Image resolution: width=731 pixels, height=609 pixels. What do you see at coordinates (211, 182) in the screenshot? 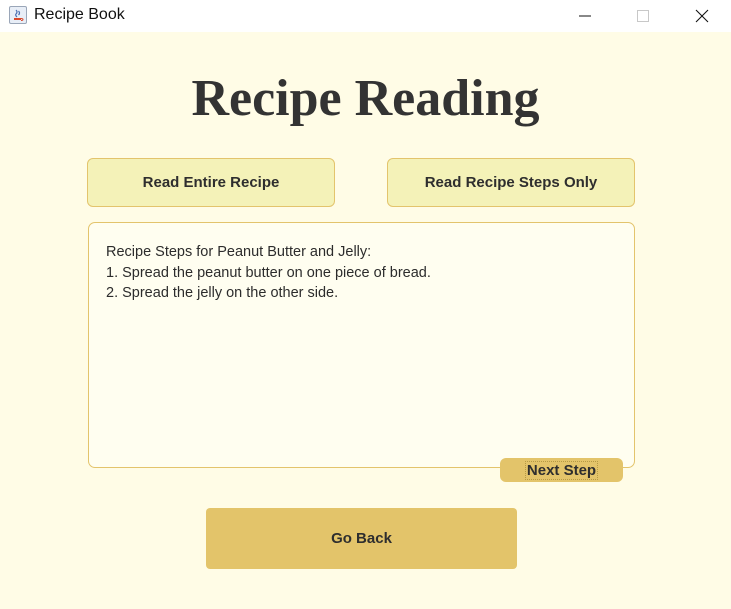
I see `read-entire-recipe-button: Read Entire Recipe` at bounding box center [211, 182].